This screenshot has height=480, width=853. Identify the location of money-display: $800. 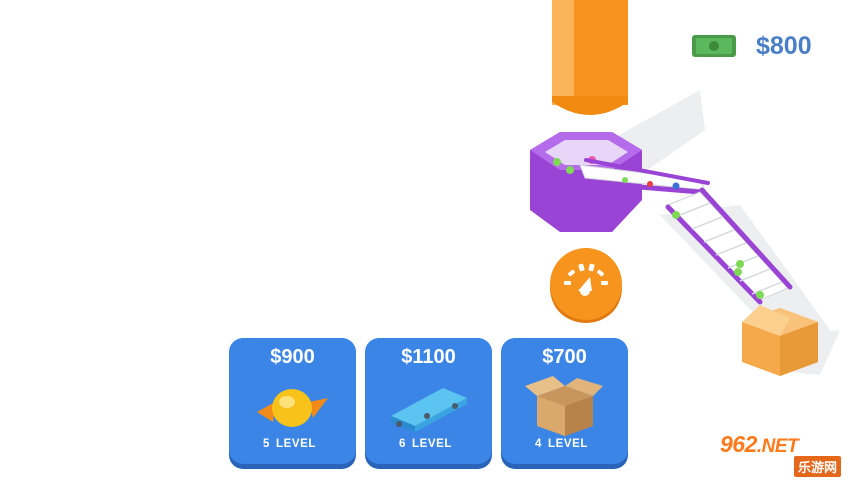
(751, 46).